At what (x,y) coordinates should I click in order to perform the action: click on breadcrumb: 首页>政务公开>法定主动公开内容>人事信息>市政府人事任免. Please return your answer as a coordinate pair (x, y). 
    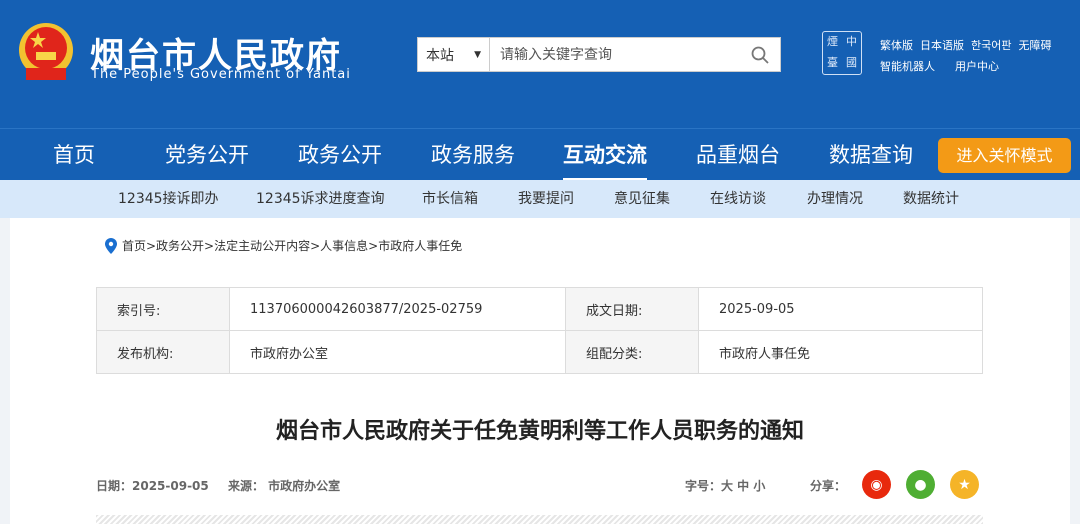
    Looking at the image, I should click on (283, 245).